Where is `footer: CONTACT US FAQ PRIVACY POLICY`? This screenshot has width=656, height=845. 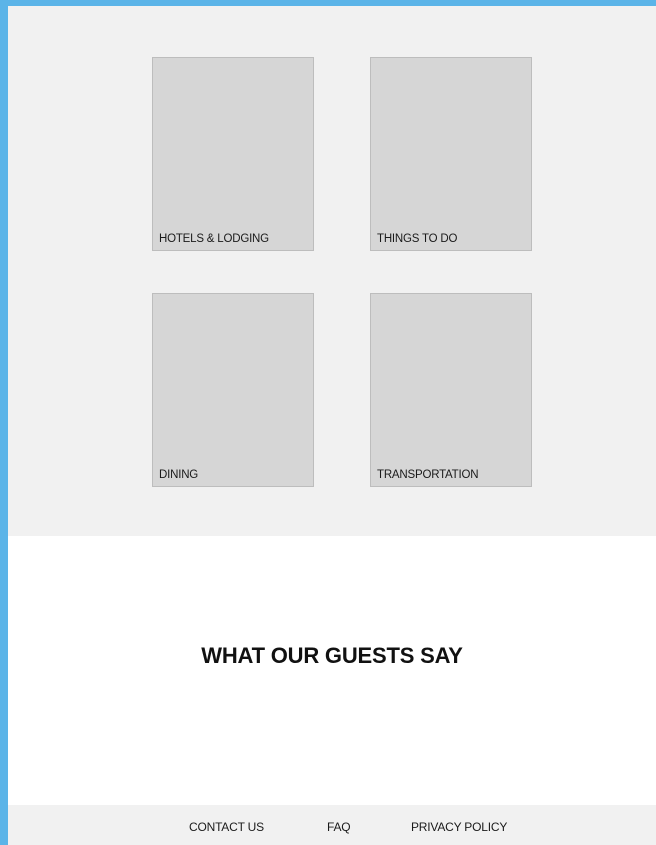
footer: CONTACT US FAQ PRIVACY POLICY is located at coordinates (332, 825).